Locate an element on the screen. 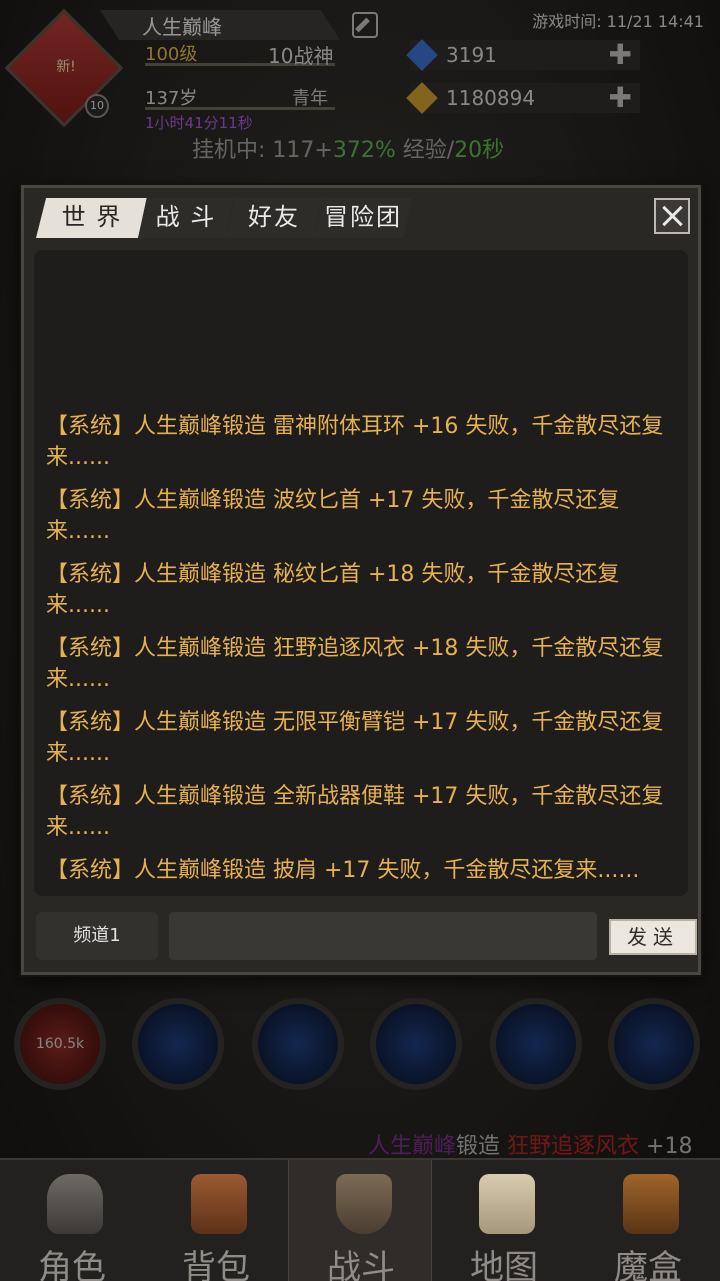  hp-value: 160.5k is located at coordinates (60, 1044).